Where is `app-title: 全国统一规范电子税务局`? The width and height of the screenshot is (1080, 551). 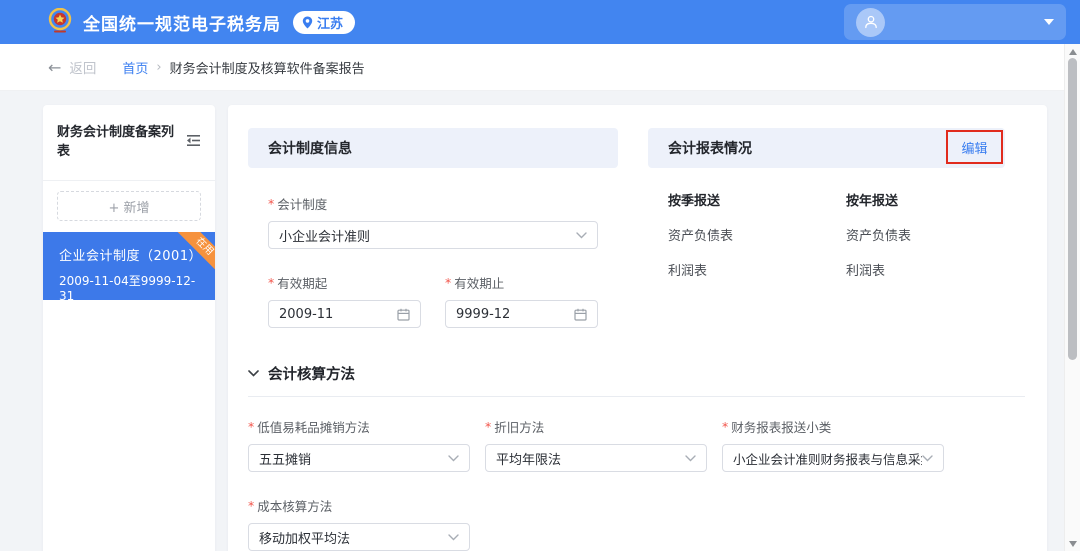
app-title: 全国统一规范电子税务局 is located at coordinates (182, 24).